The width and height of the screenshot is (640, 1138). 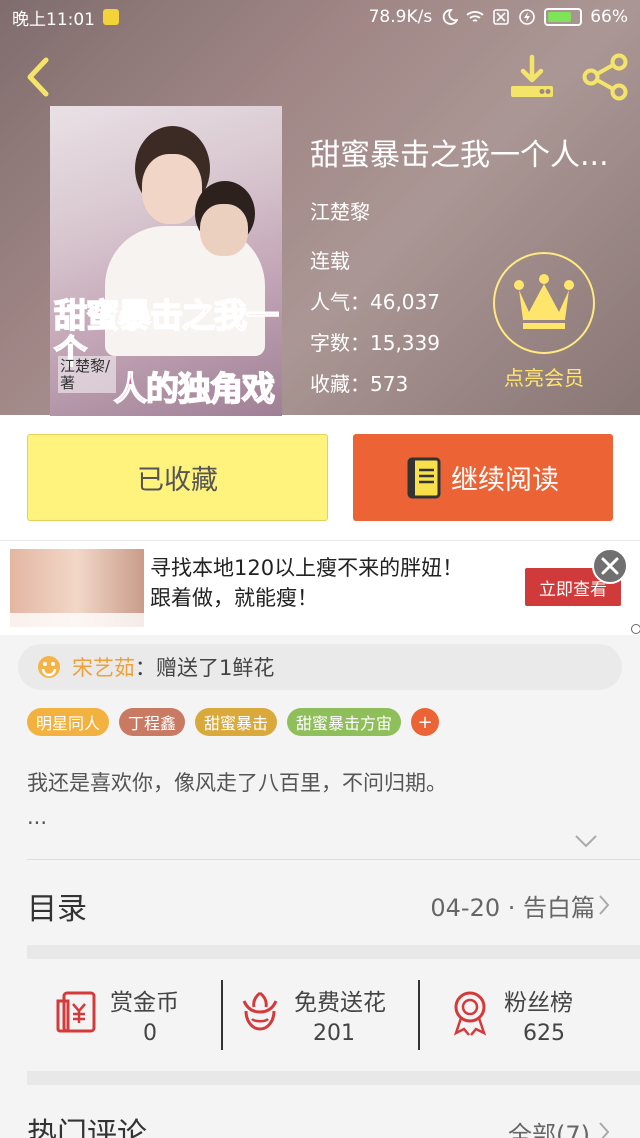 What do you see at coordinates (205, 668) in the screenshot?
I see `gift-text: ：赠送了1鲜花` at bounding box center [205, 668].